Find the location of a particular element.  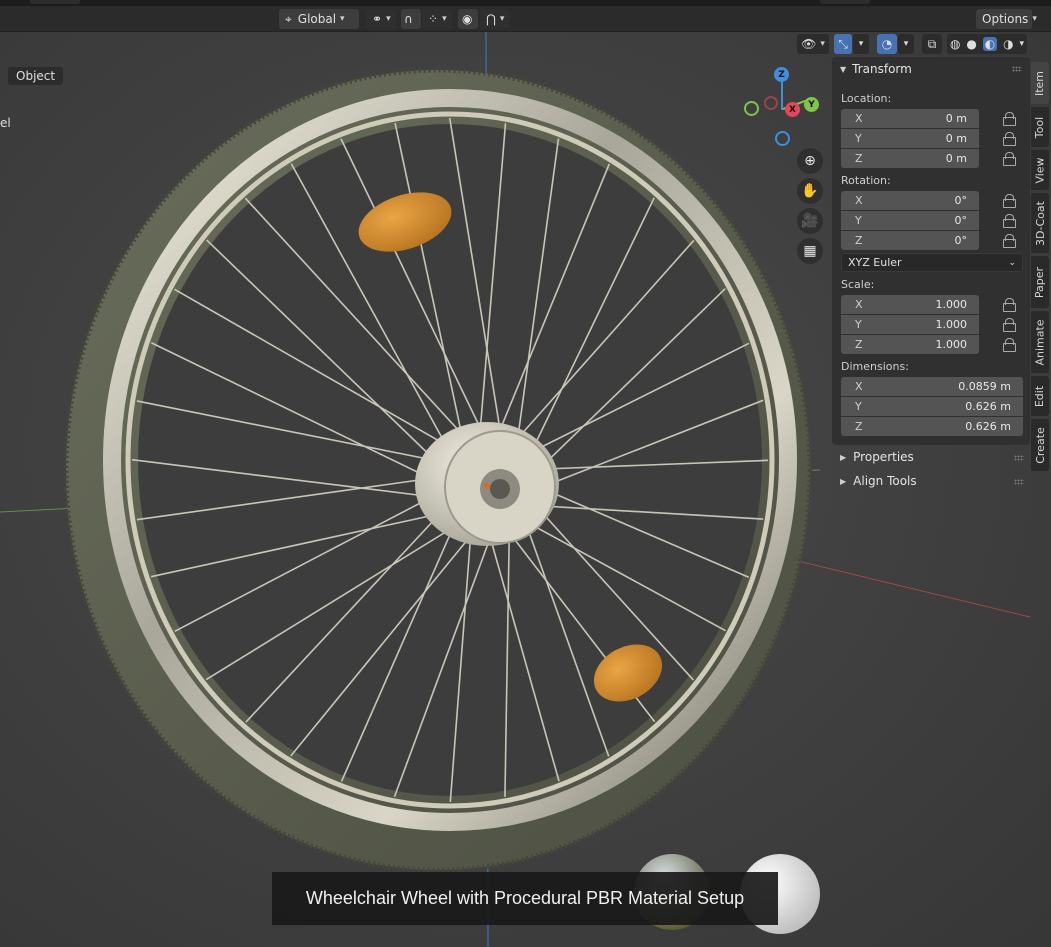

neg-x-axis-handle is located at coordinates (771, 103).